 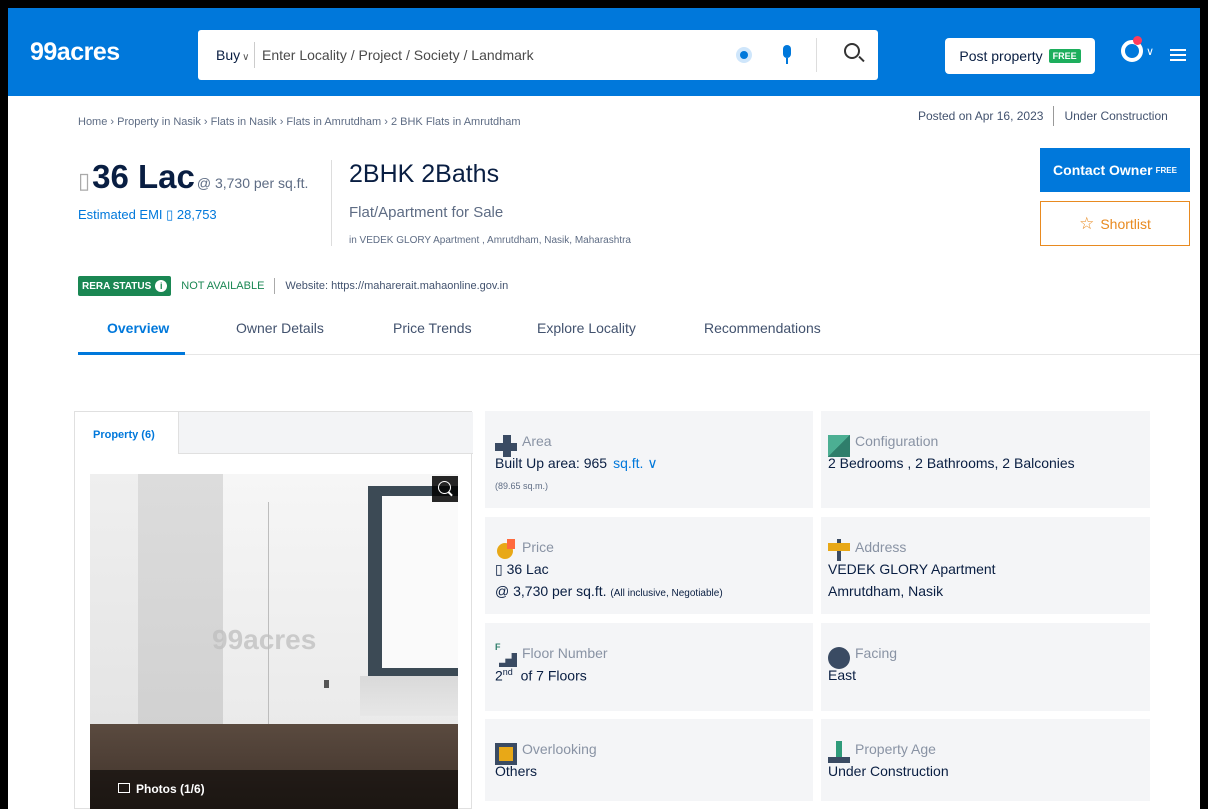 What do you see at coordinates (985, 667) in the screenshot?
I see `detail-facing: Facing East` at bounding box center [985, 667].